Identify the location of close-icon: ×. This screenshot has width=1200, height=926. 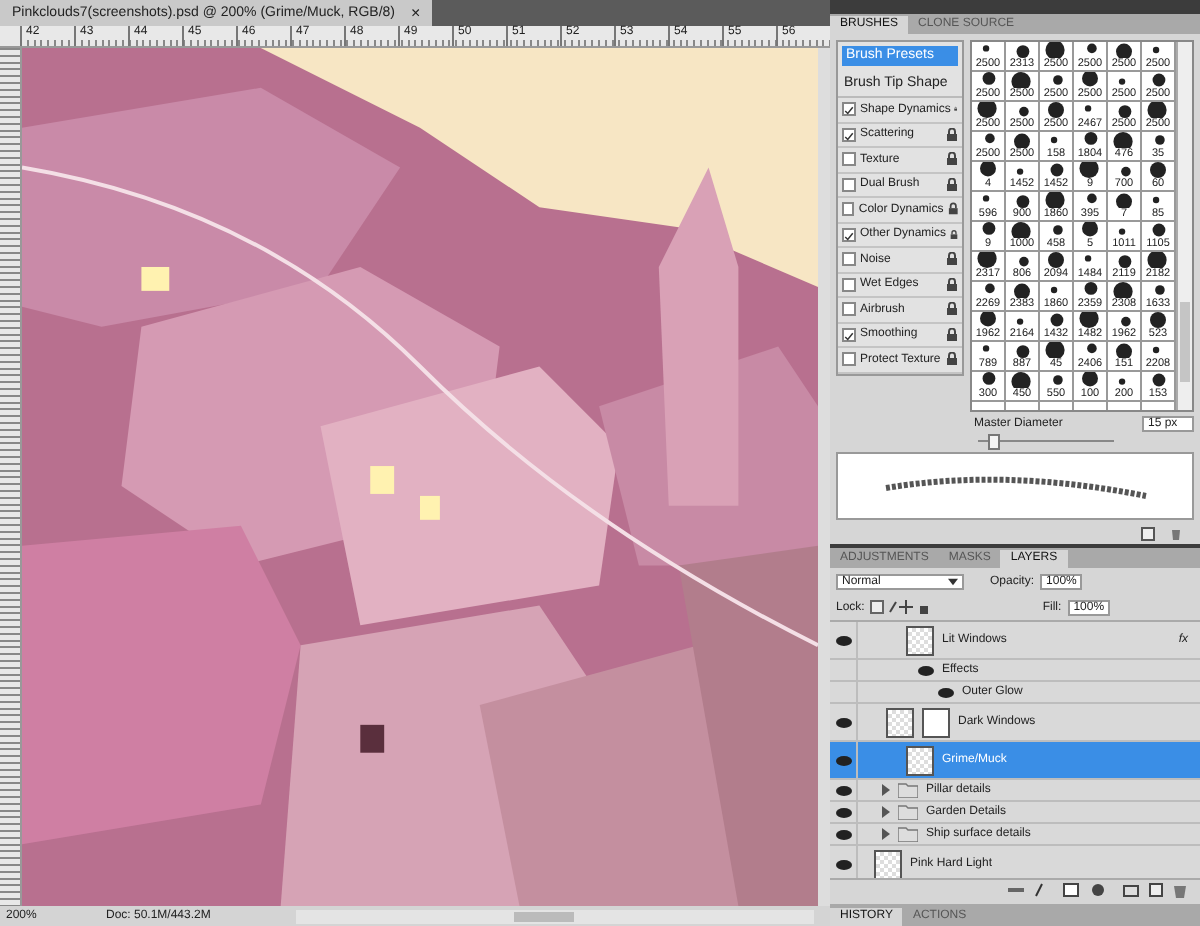
(416, 13).